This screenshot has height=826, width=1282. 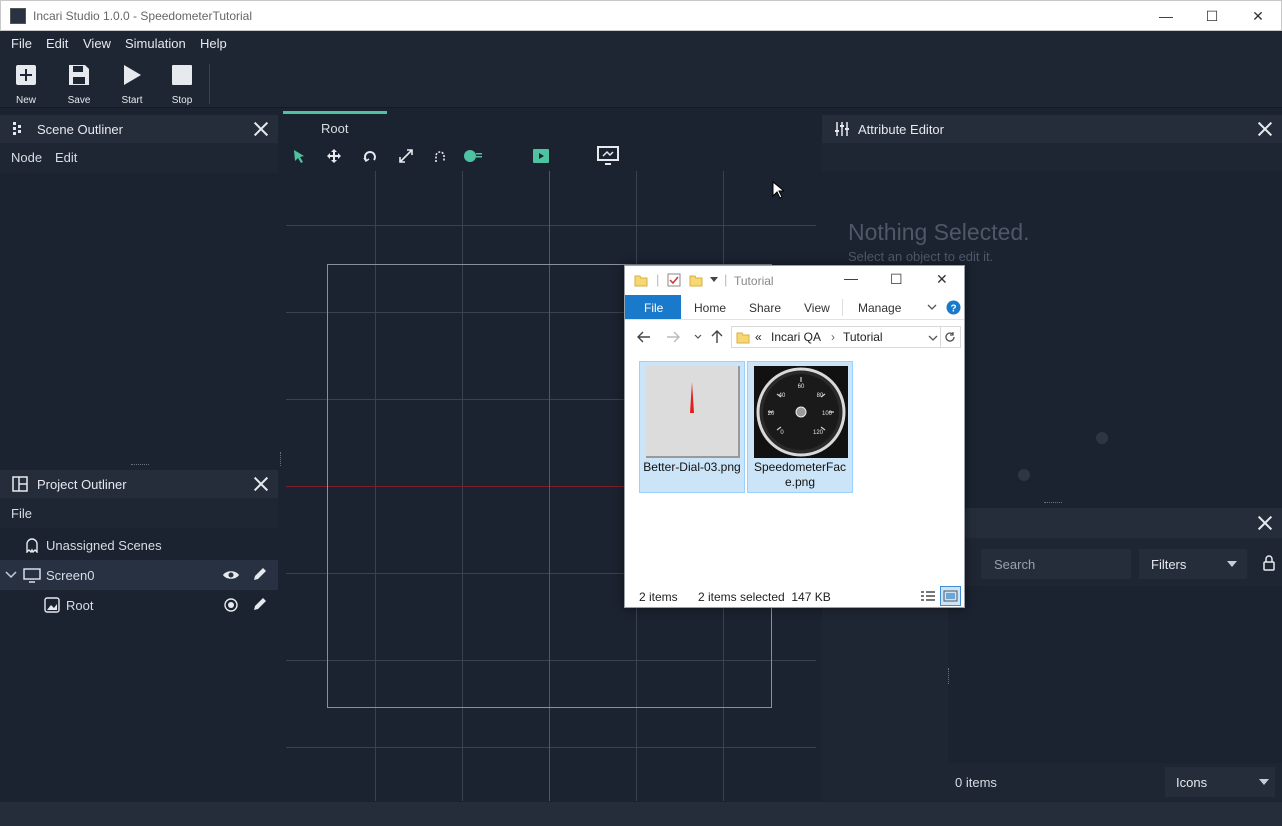 What do you see at coordinates (155, 43) in the screenshot?
I see `menu-simulation: Simulation` at bounding box center [155, 43].